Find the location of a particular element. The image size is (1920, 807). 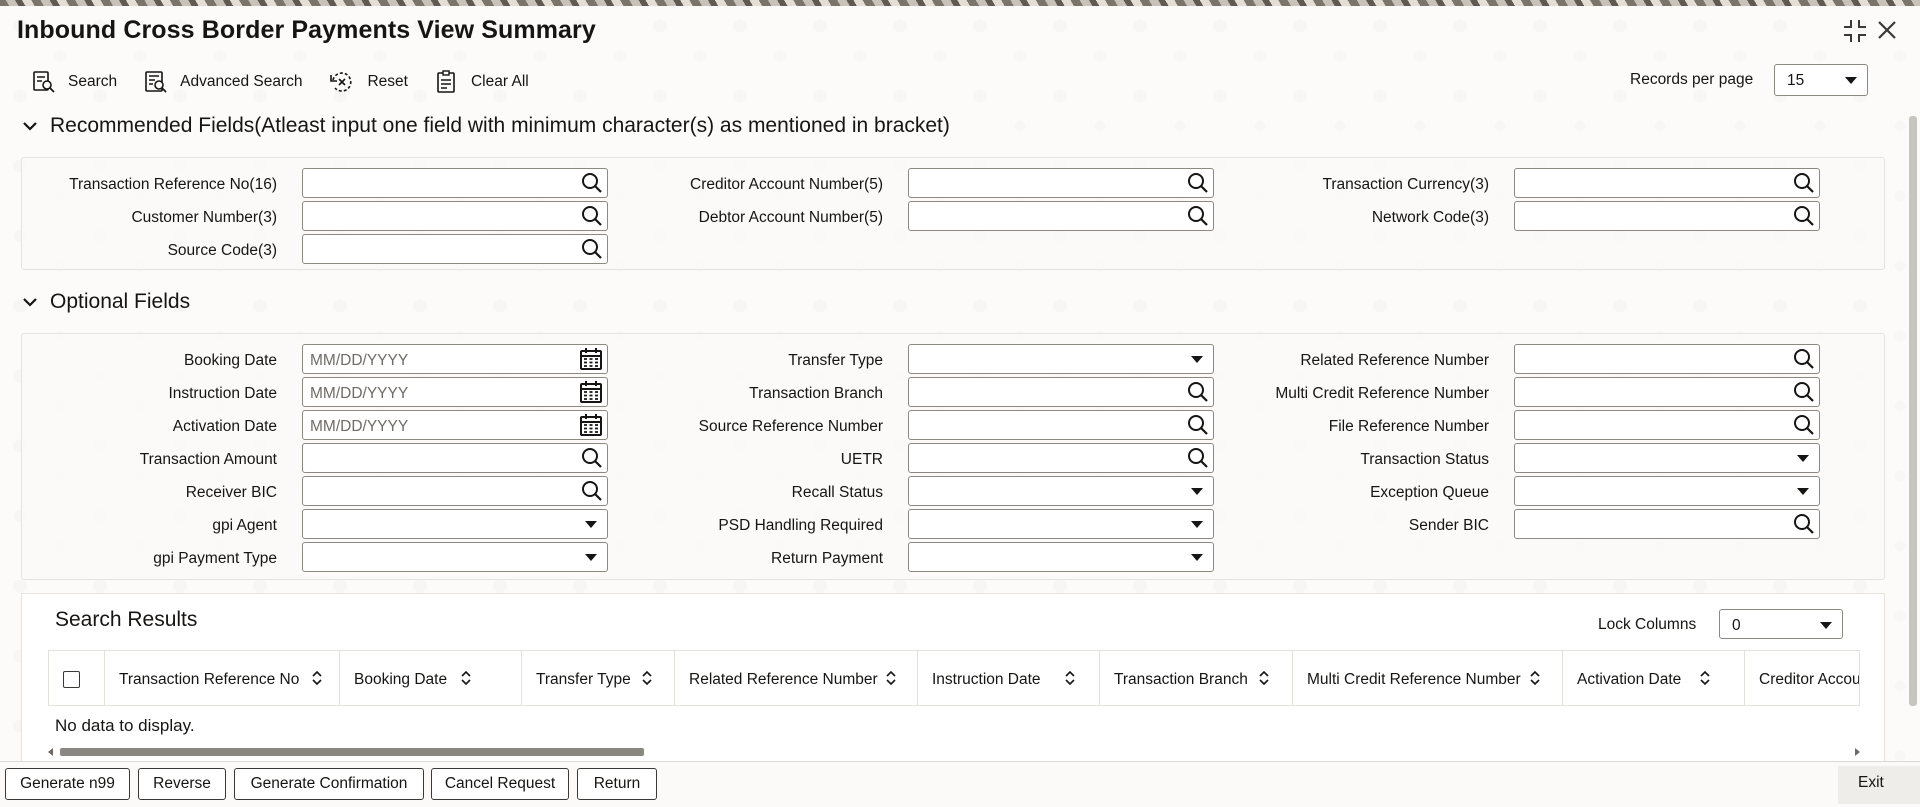

sort-icon is located at coordinates (466, 678).